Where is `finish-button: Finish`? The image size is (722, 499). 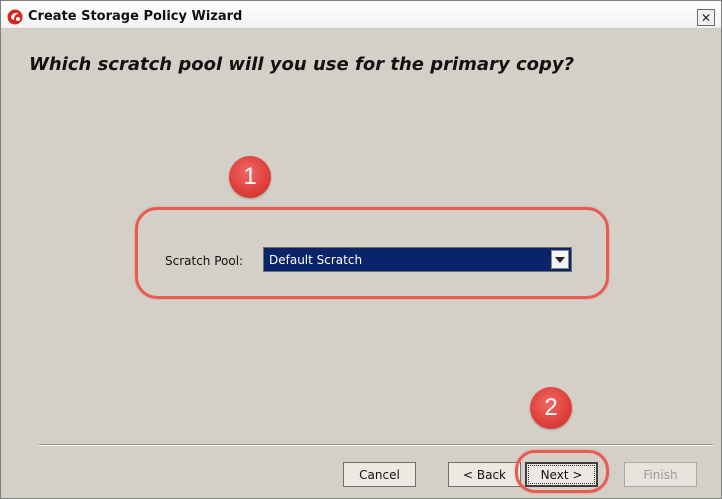
finish-button: Finish is located at coordinates (660, 474).